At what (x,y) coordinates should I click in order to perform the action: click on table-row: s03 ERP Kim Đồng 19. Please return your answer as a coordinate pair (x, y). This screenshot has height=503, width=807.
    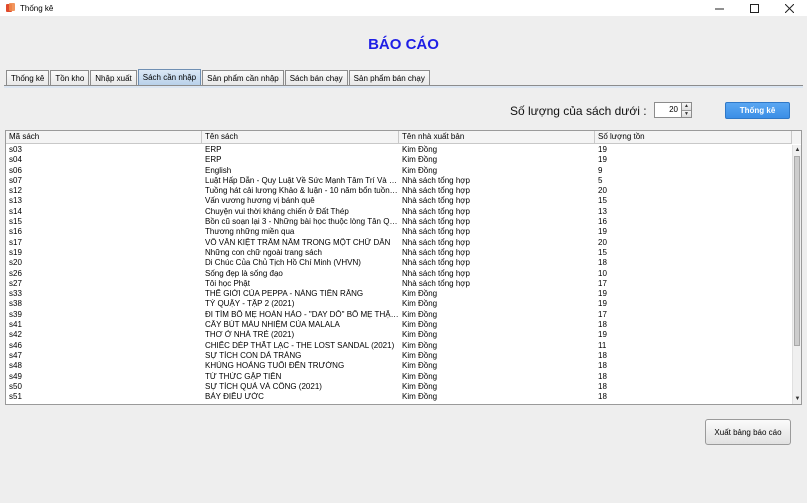
    Looking at the image, I should click on (399, 150).